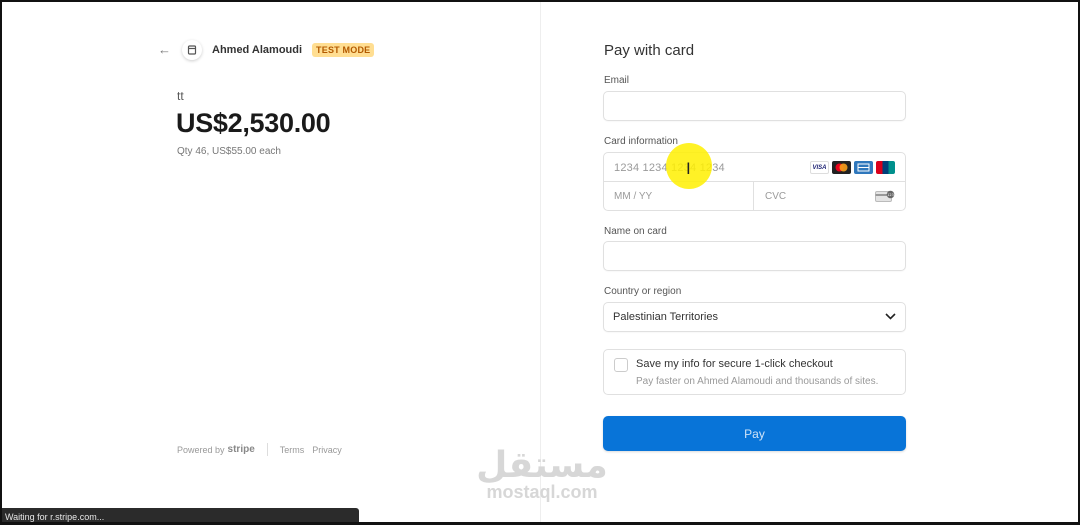  What do you see at coordinates (863, 167) in the screenshot?
I see `amex-icon` at bounding box center [863, 167].